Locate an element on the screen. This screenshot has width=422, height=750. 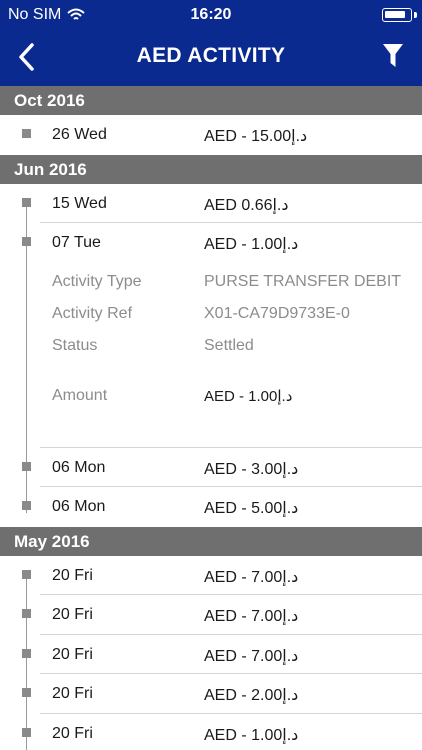
filter-button is located at coordinates (393, 56).